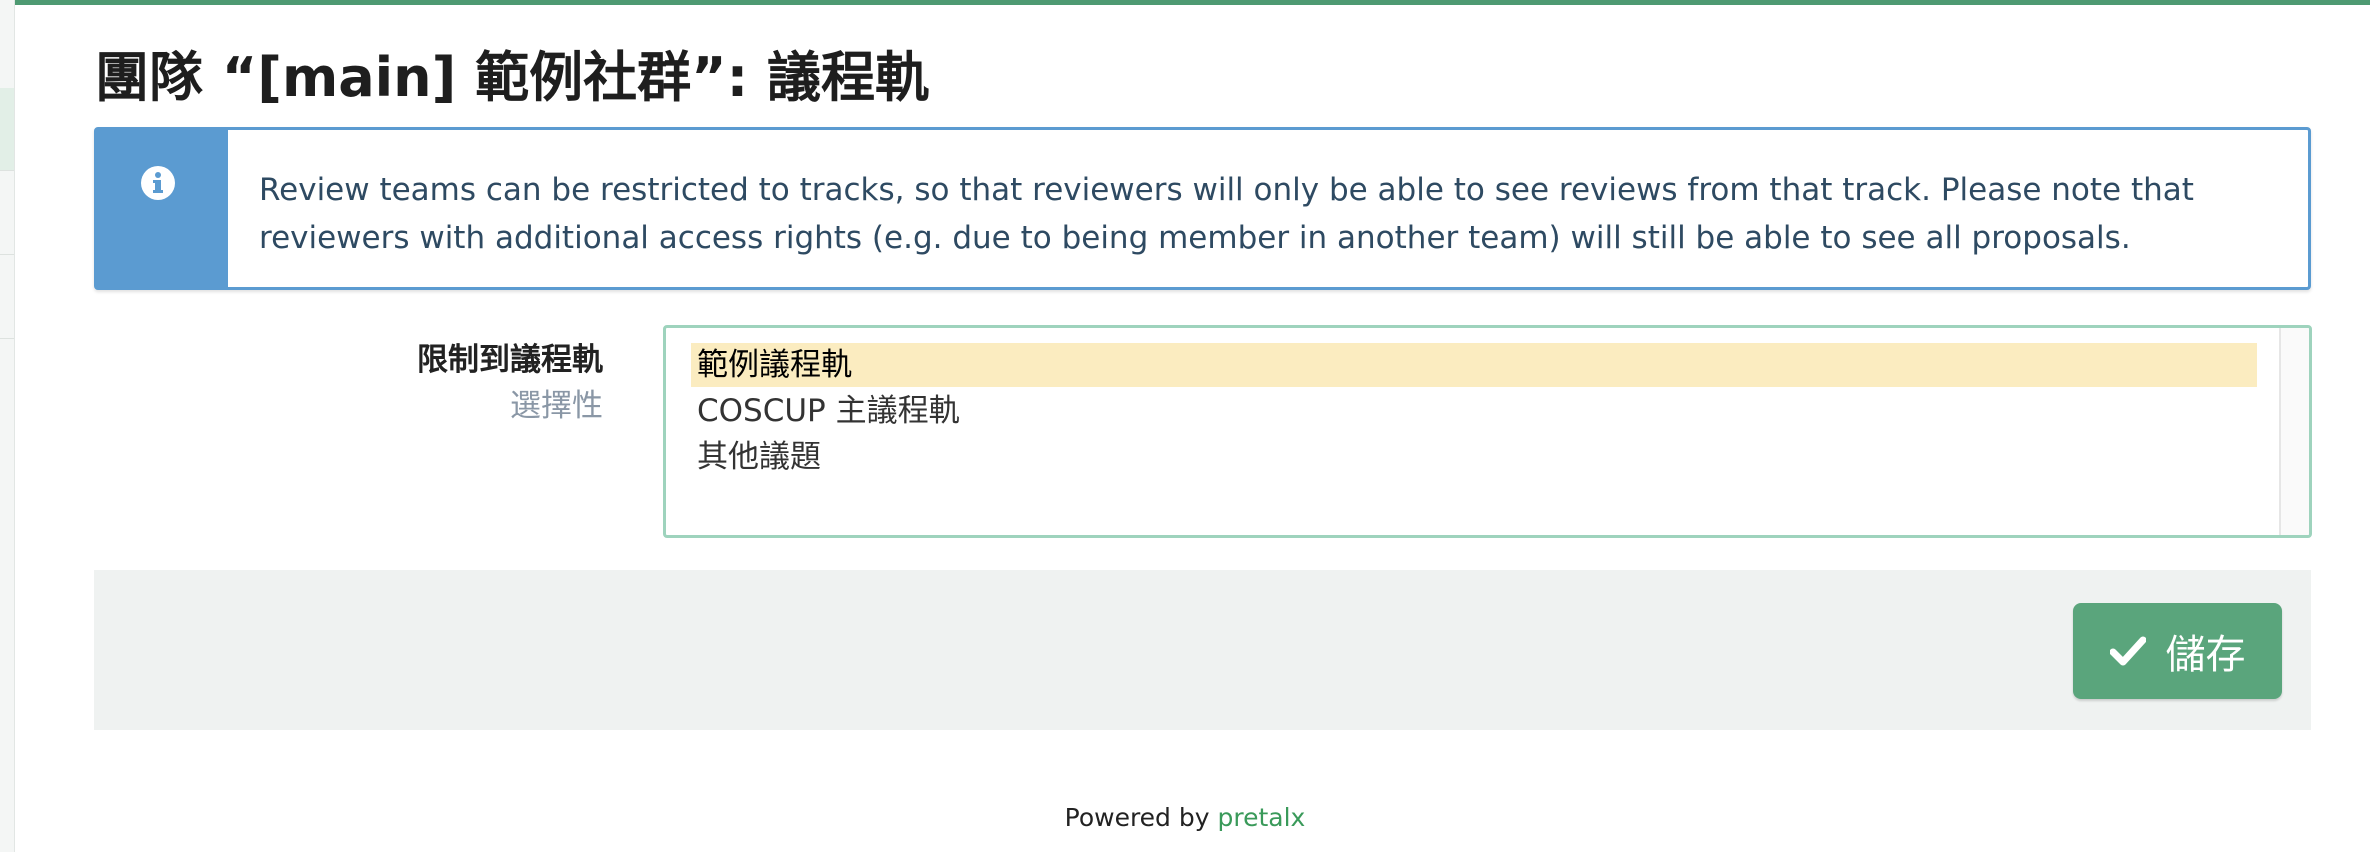 The image size is (2370, 852). Describe the element at coordinates (1262, 817) in the screenshot. I see `pretalx-link: pretalx` at that location.